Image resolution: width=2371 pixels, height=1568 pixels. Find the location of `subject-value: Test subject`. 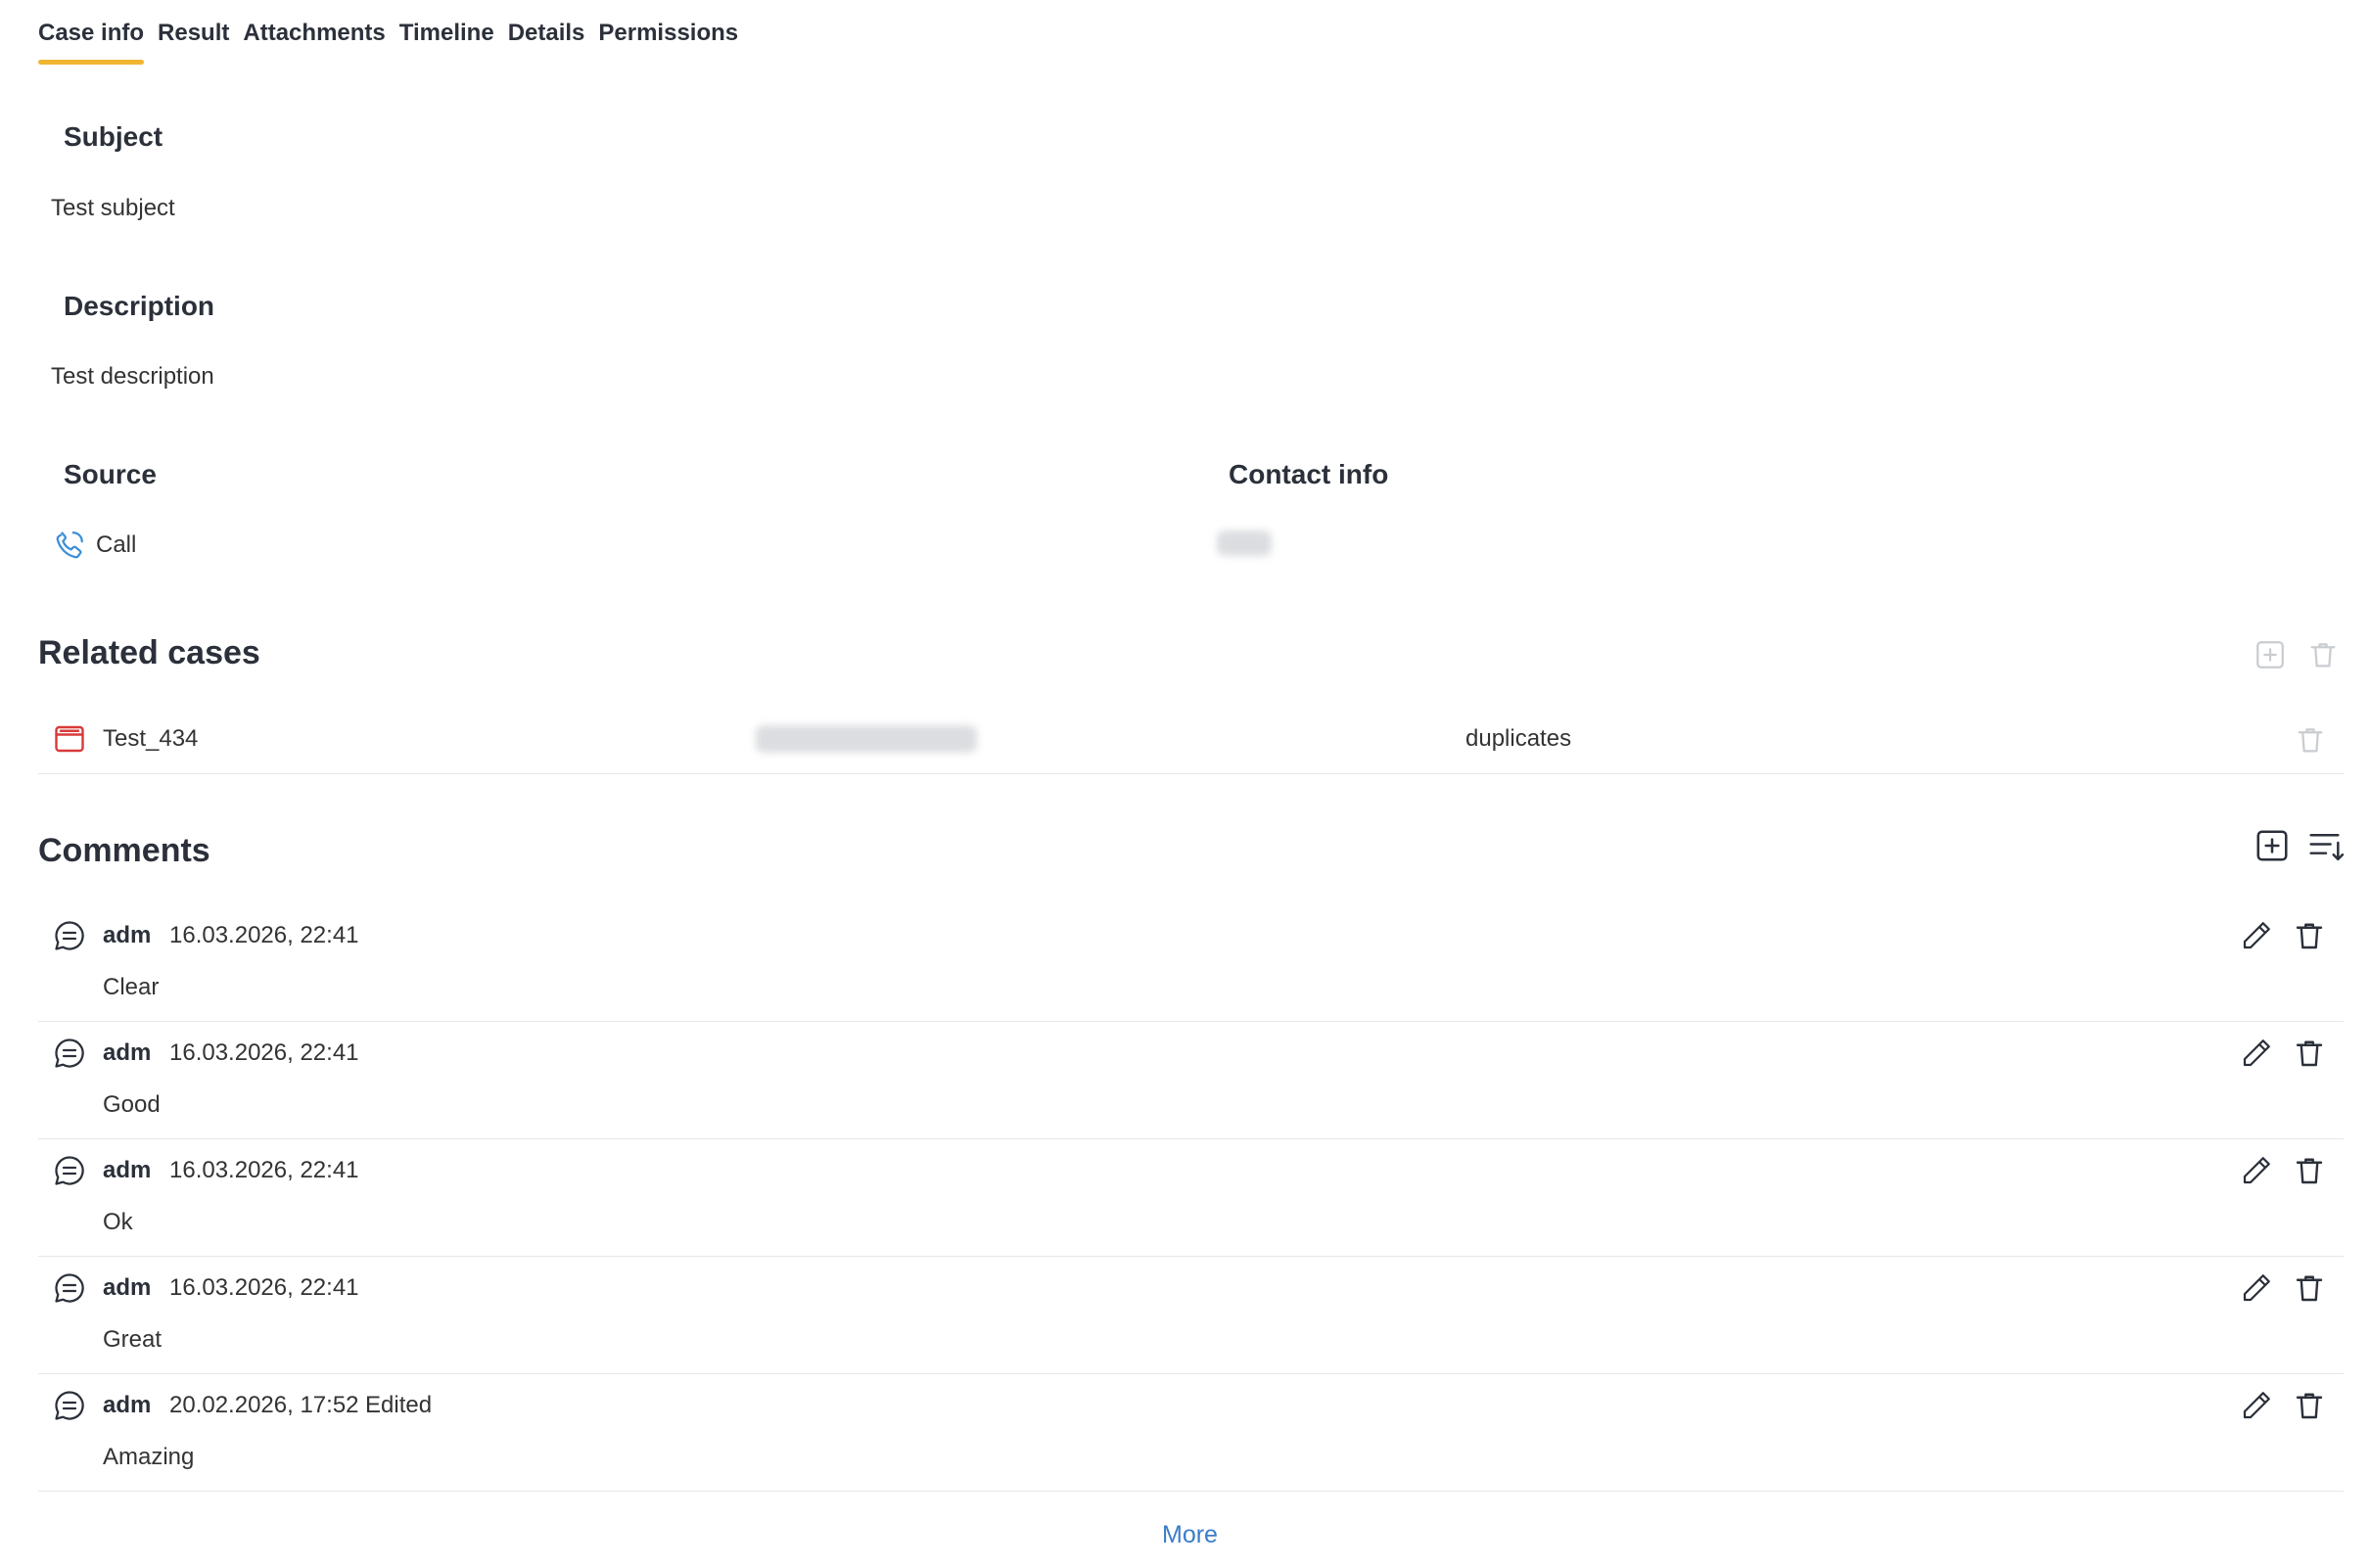

subject-value: Test subject is located at coordinates (113, 208).